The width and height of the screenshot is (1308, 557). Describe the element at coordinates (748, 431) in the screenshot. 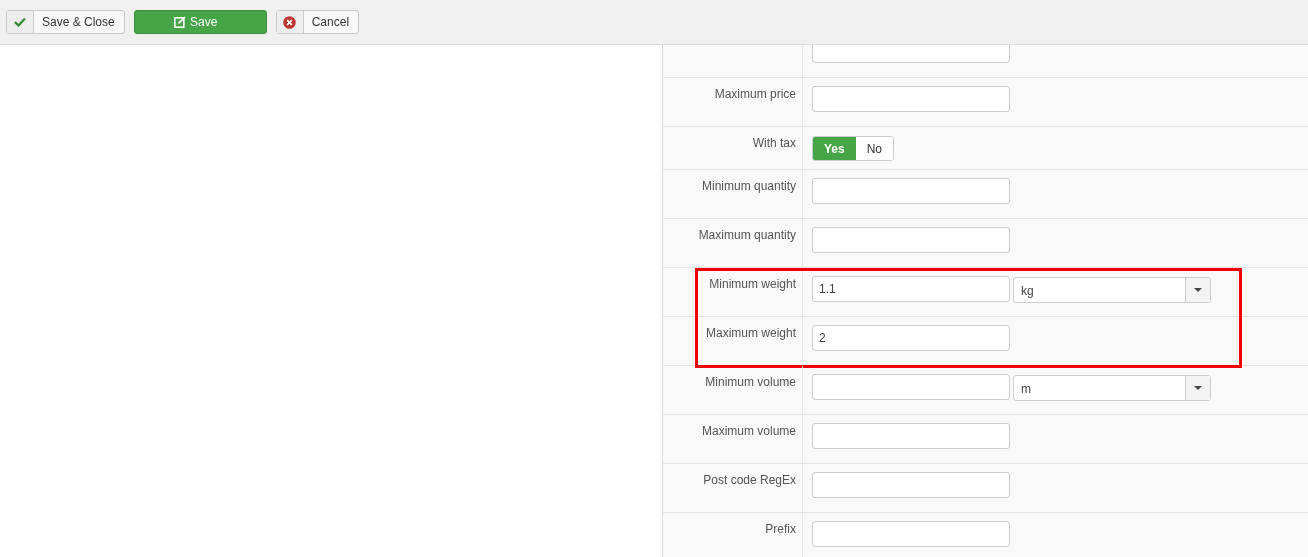

I see `field-label: Maximum volume` at that location.